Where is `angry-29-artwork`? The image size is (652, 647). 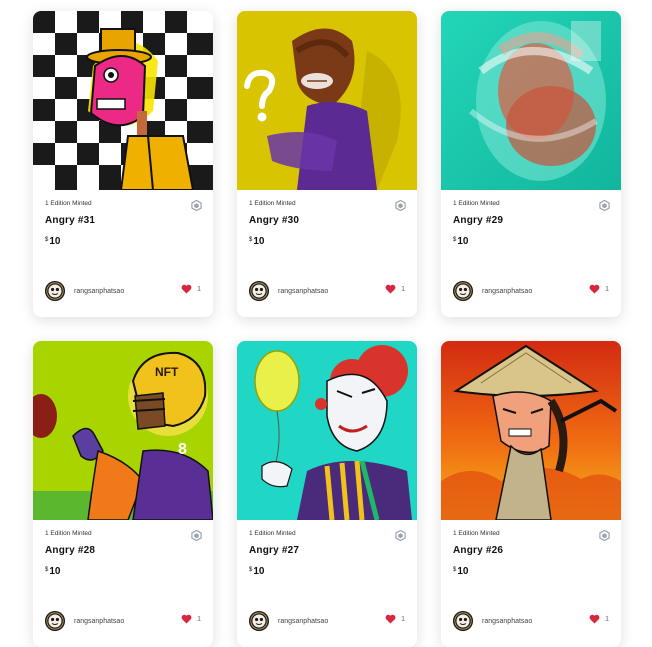 angry-29-artwork is located at coordinates (531, 100).